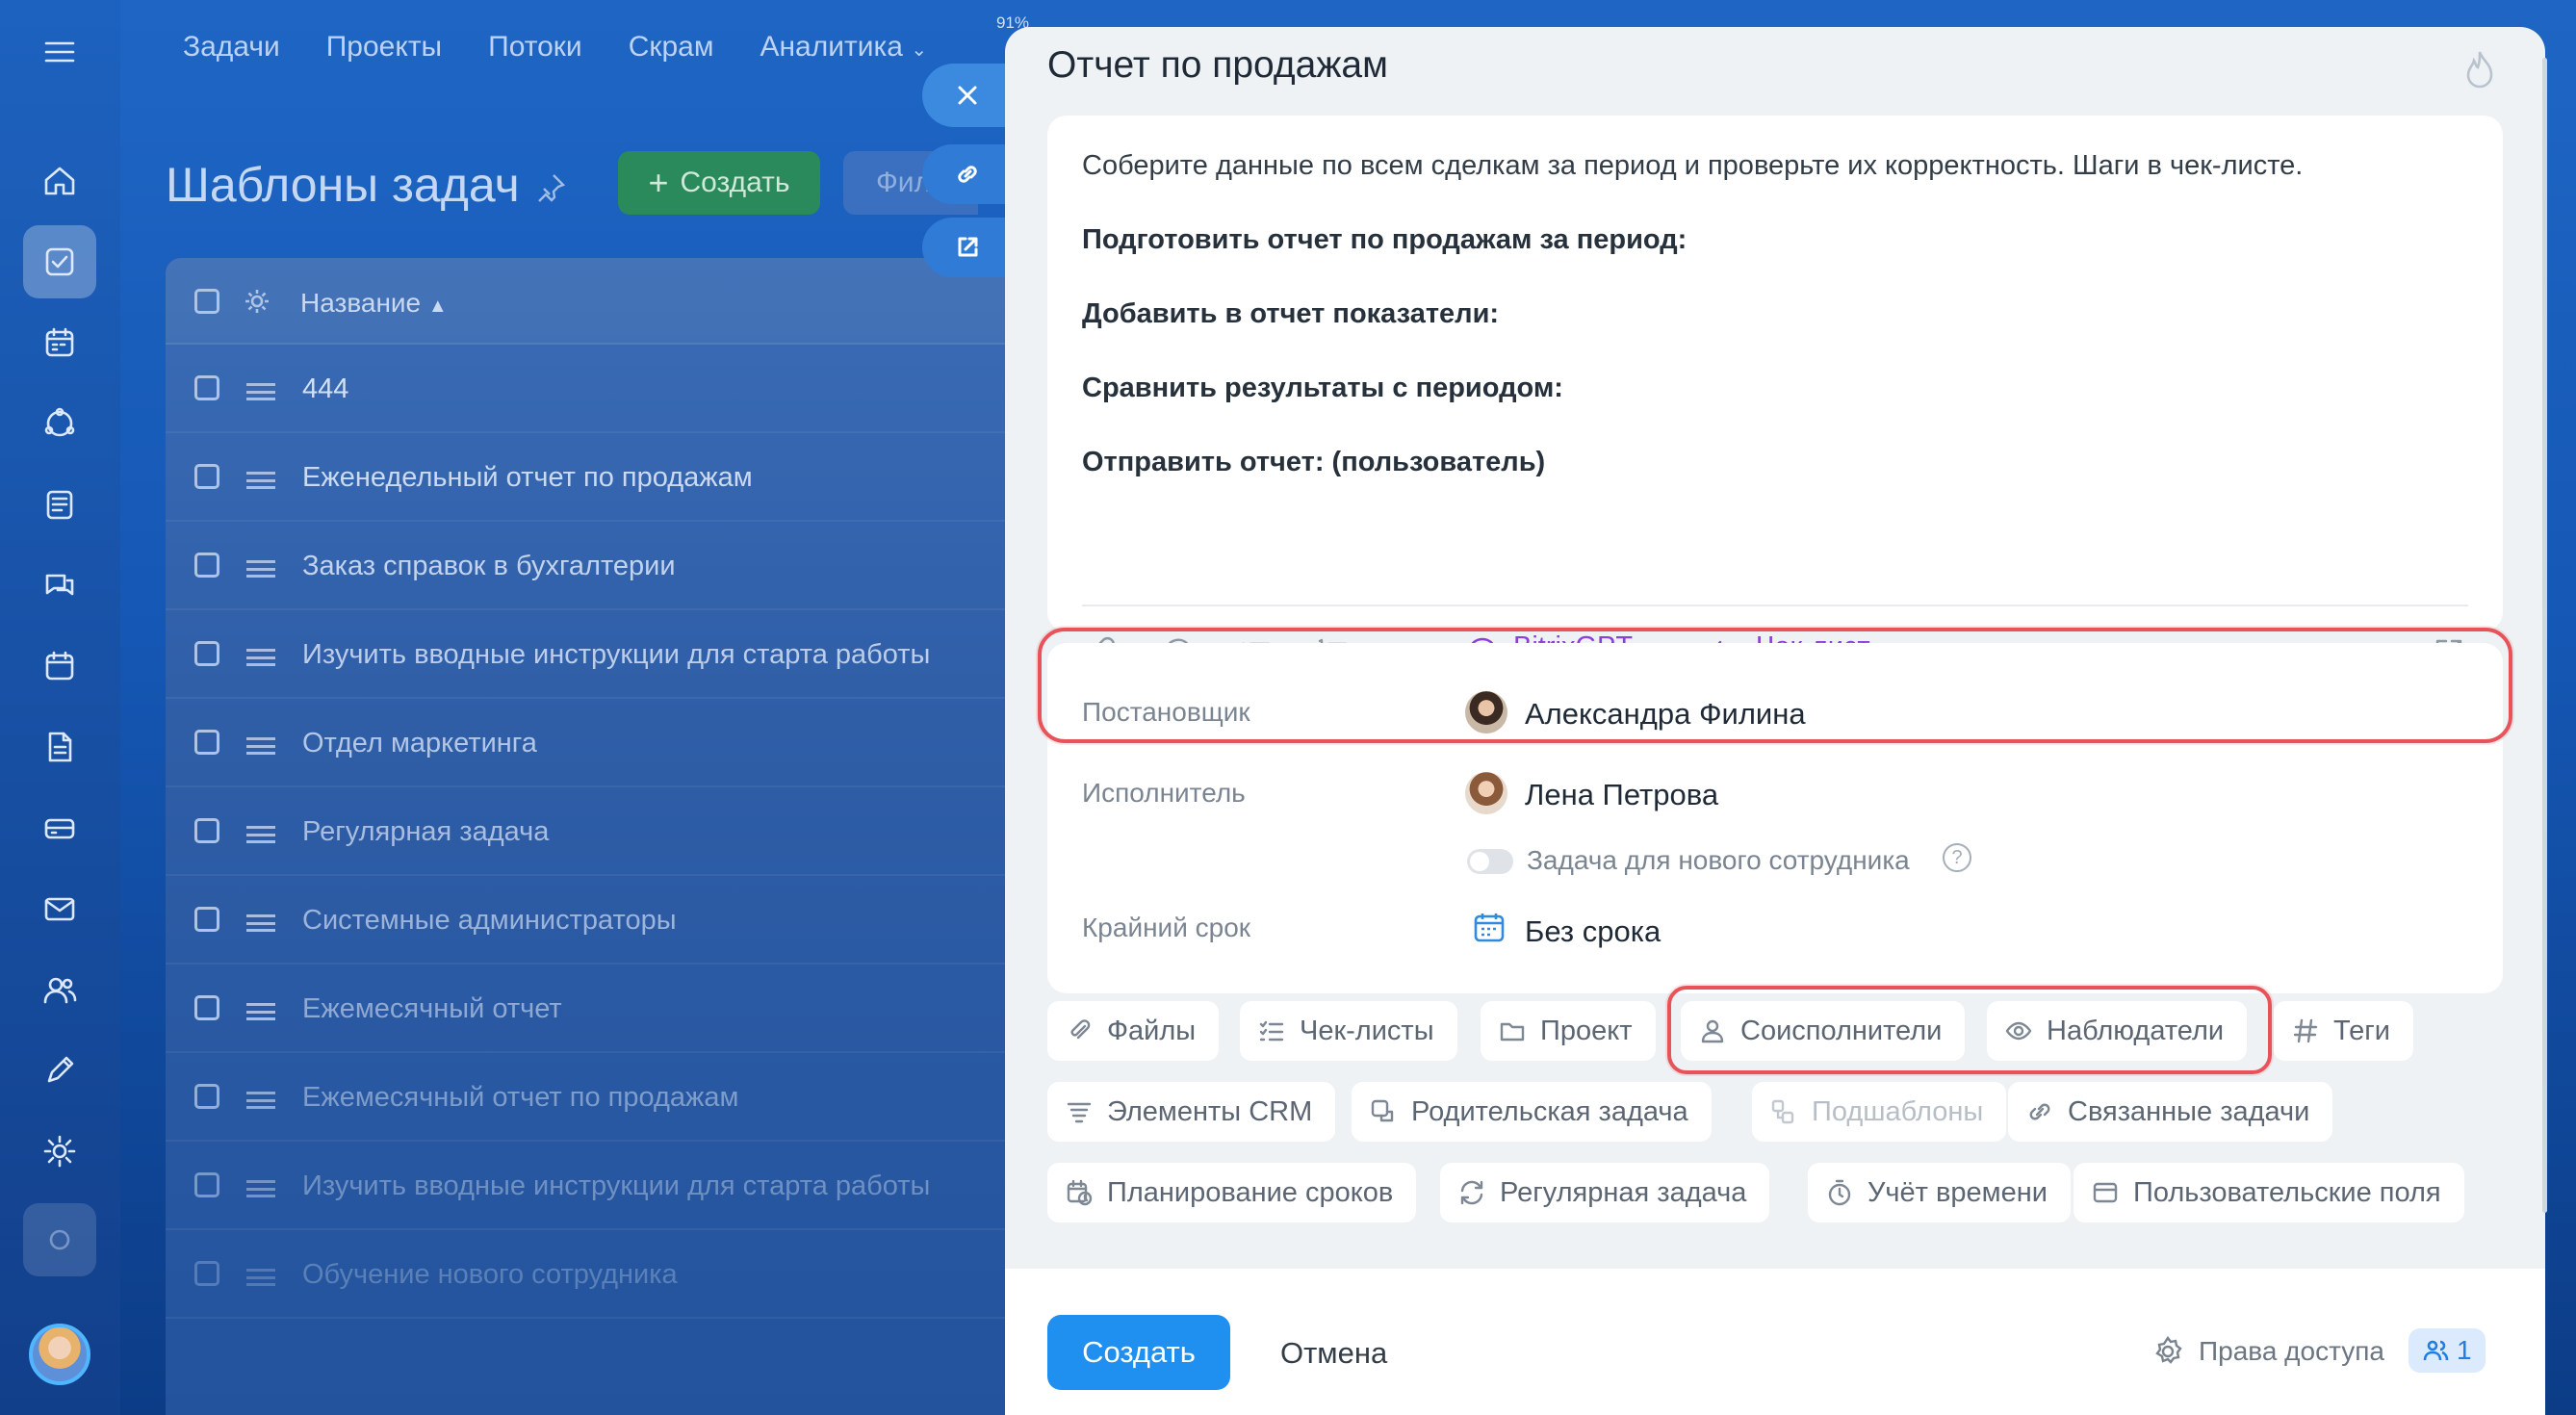 The image size is (2576, 1415). Describe the element at coordinates (1824, 1031) in the screenshot. I see `chip-co-assignees: Соисполнители` at that location.